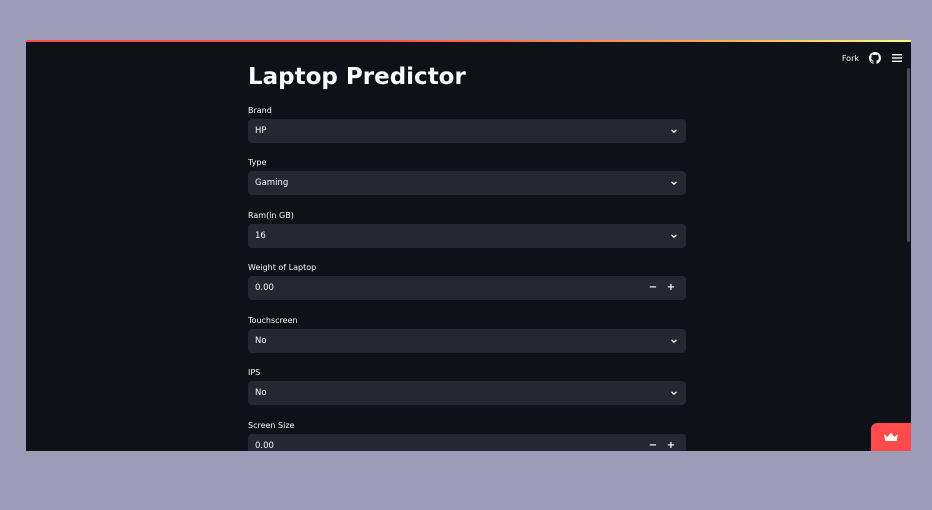  Describe the element at coordinates (254, 372) in the screenshot. I see `field-label: IPS` at that location.